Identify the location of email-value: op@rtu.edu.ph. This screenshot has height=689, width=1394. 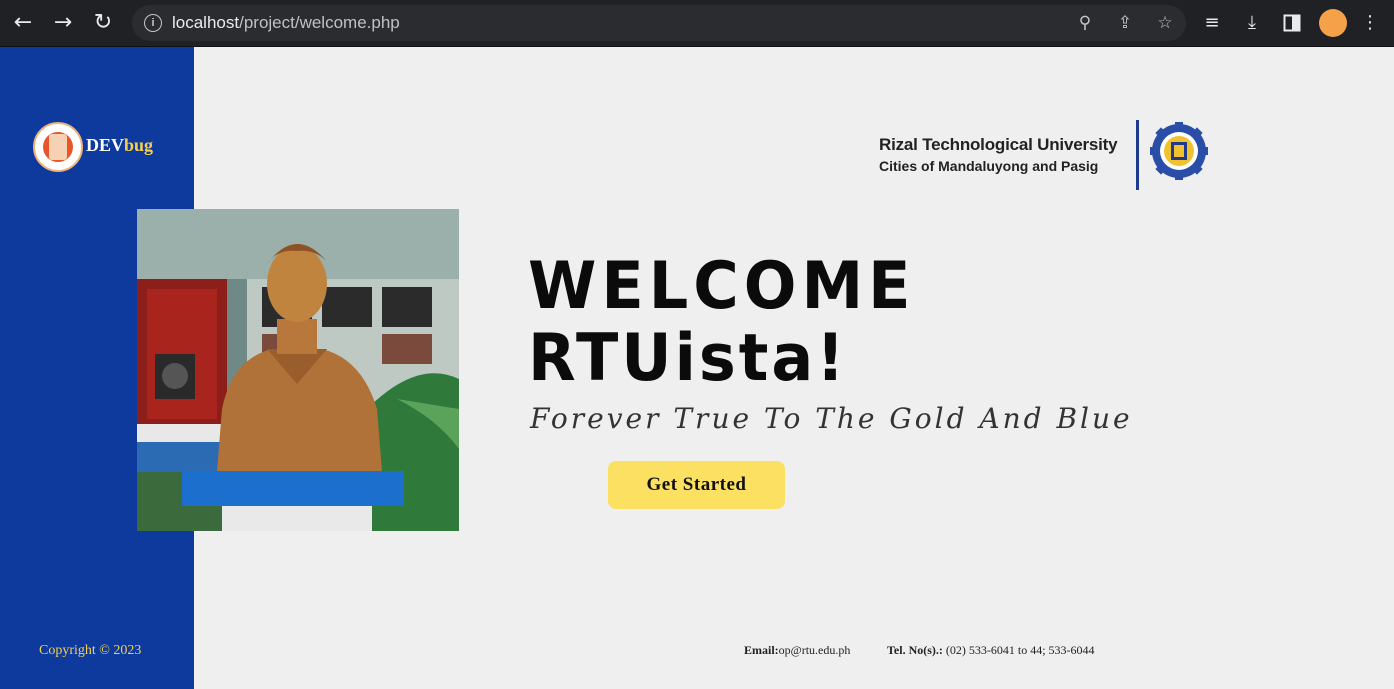
(814, 650).